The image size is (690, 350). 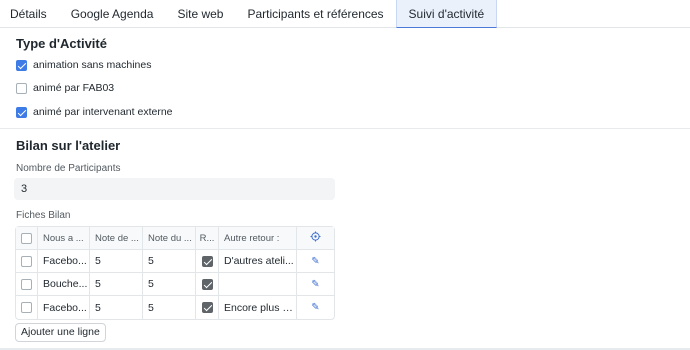 I want to click on participants-input: 3, so click(x=174, y=189).